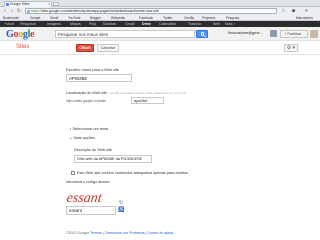 The height and width of the screenshot is (240, 320). I want to click on google-logo: Google, so click(20, 34).